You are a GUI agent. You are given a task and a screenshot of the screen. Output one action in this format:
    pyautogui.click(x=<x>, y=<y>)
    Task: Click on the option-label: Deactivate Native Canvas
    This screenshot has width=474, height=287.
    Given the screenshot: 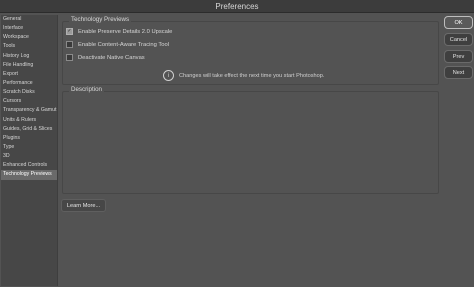 What is the action you would take?
    pyautogui.click(x=111, y=57)
    